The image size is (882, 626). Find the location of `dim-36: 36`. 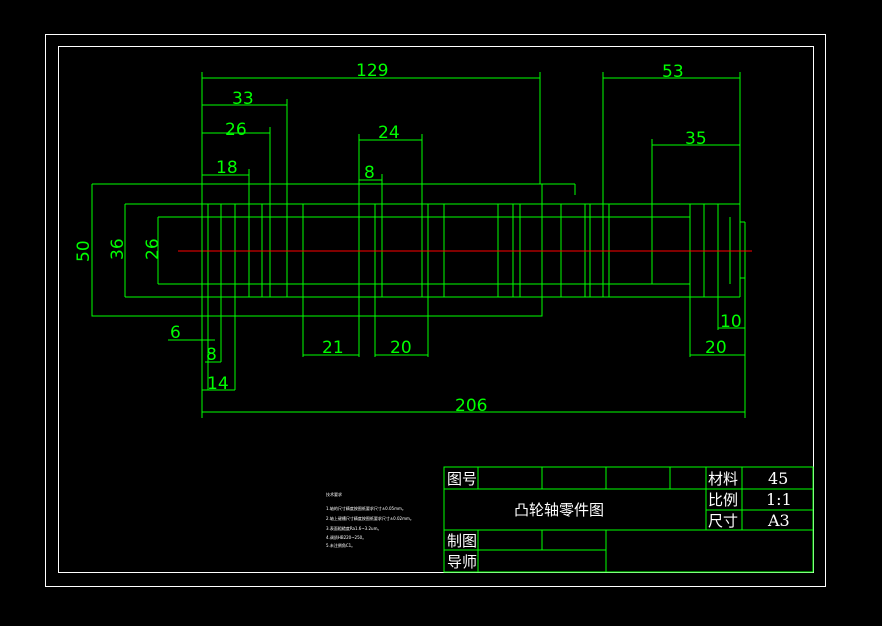

dim-36: 36 is located at coordinates (118, 249).